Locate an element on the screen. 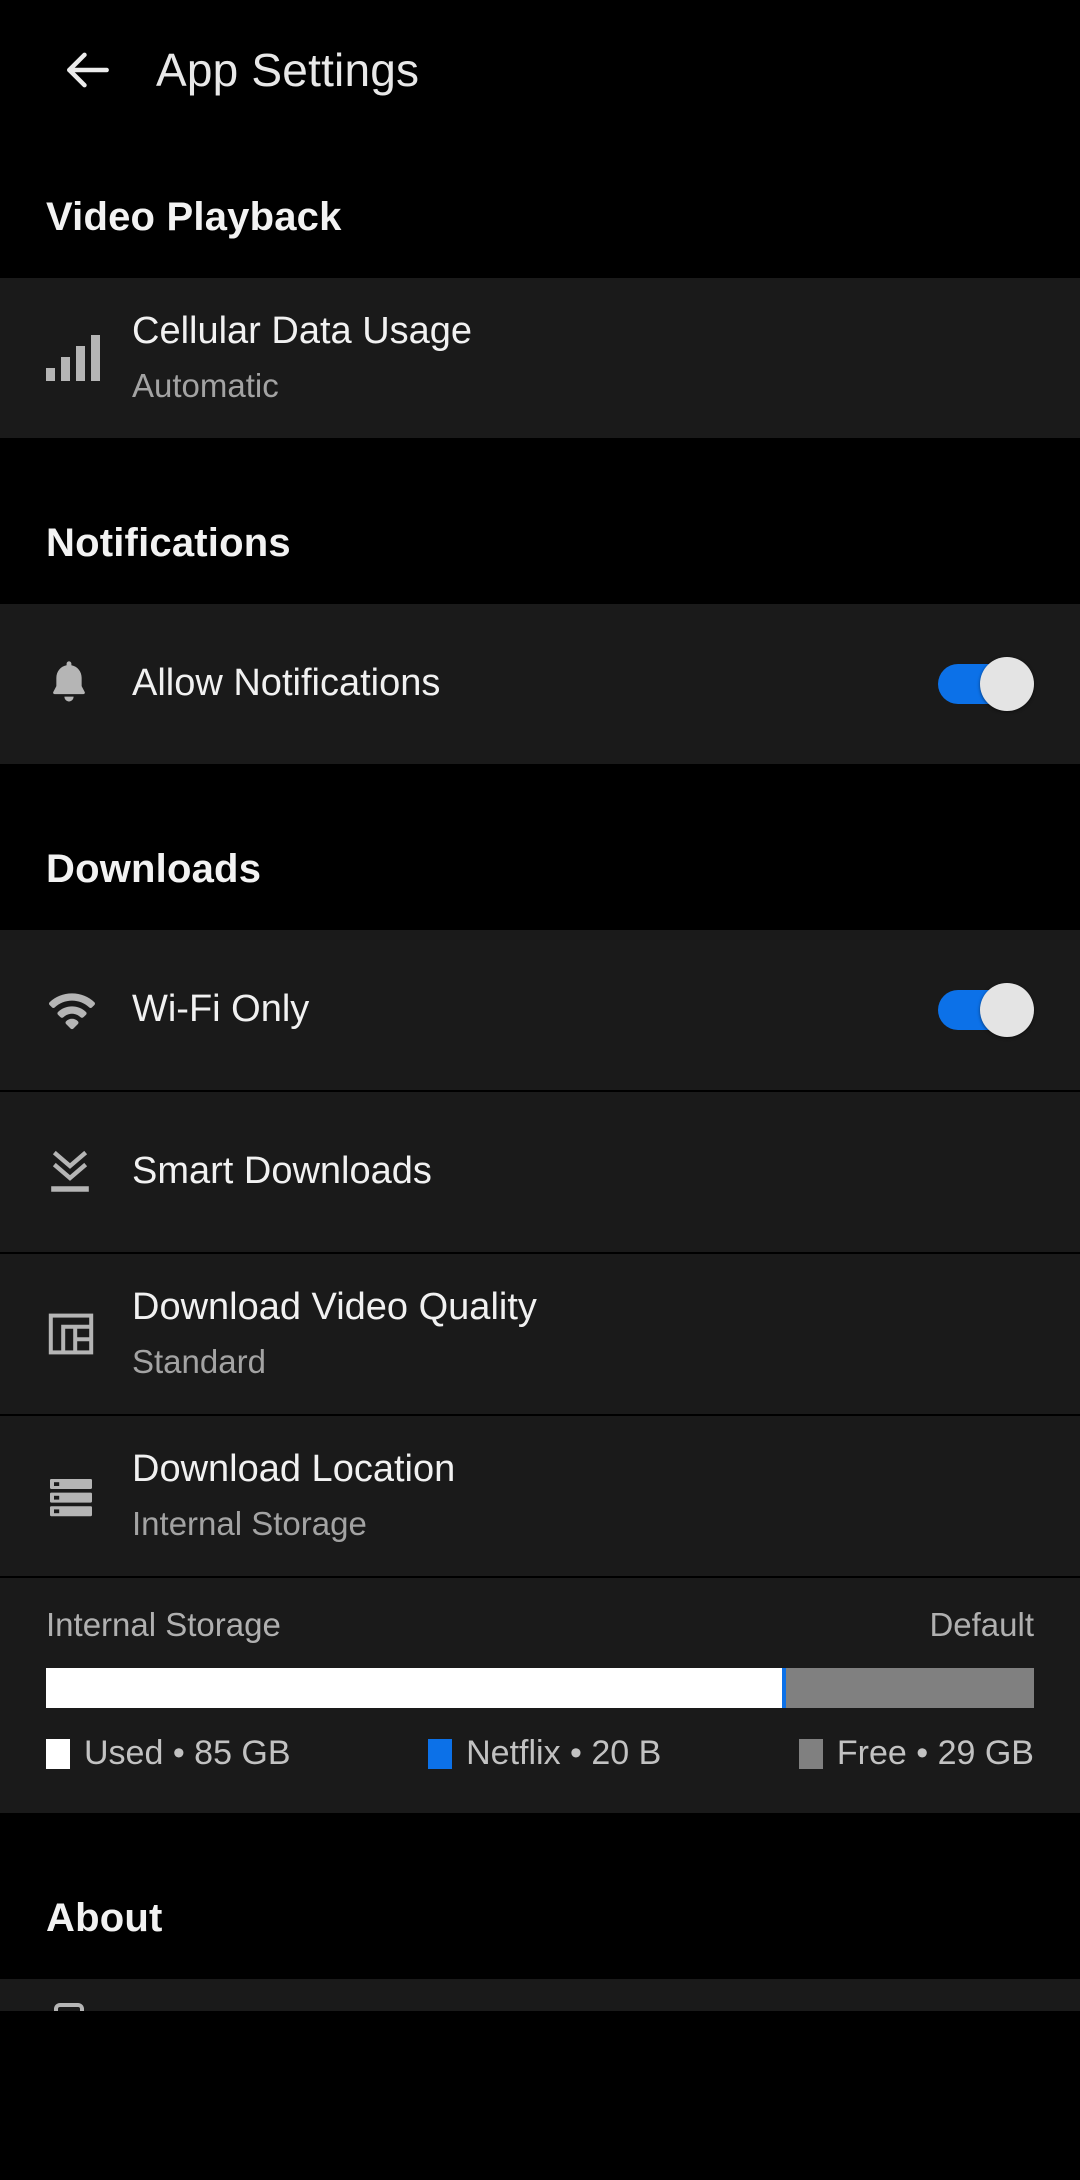 This screenshot has height=2180, width=1080. row-title: Download Location is located at coordinates (294, 1469).